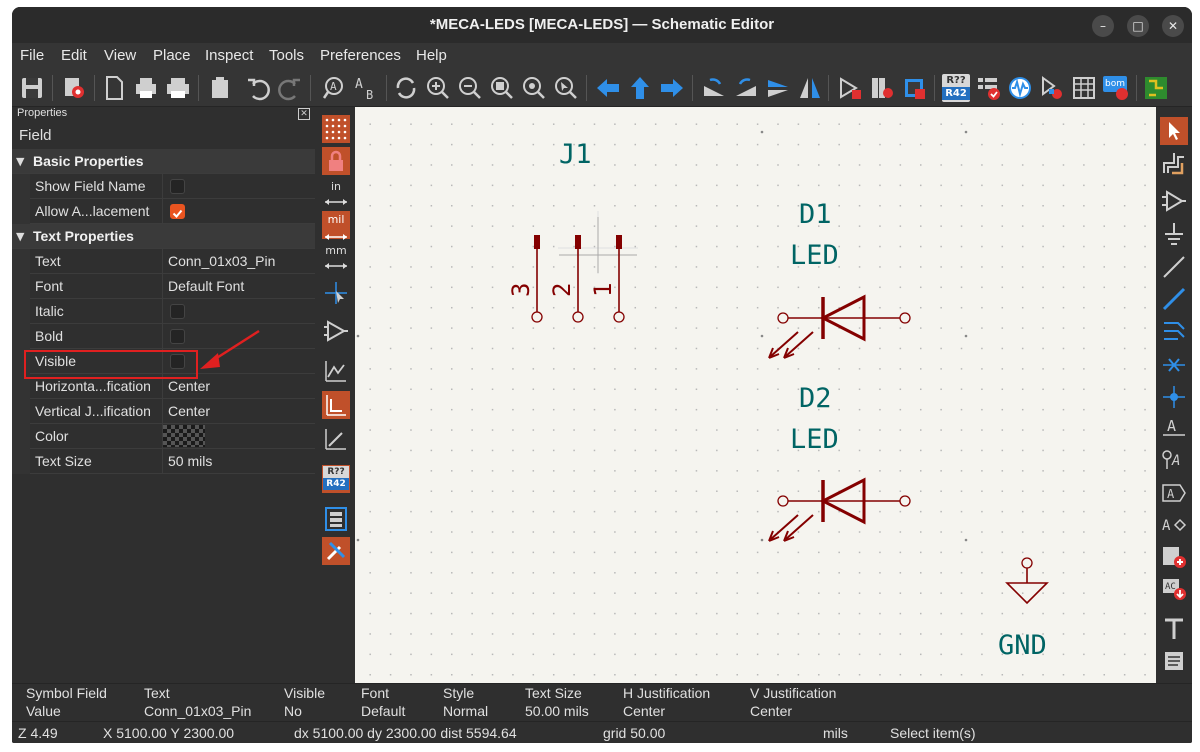 The image size is (1200, 752). I want to click on add-wire-icon, so click(1174, 299).